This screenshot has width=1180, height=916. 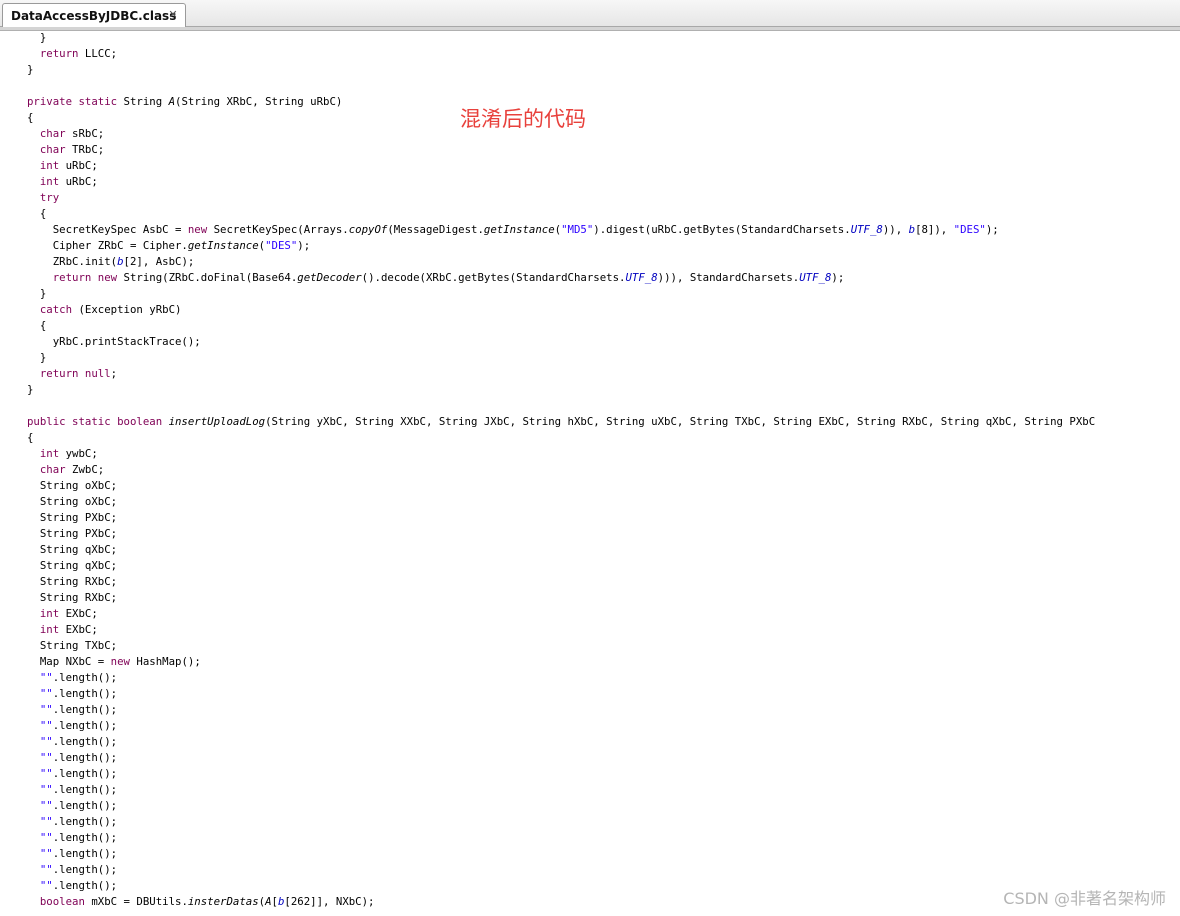 What do you see at coordinates (728, 277) in the screenshot?
I see `code-token: ))), StandardCharsets.` at bounding box center [728, 277].